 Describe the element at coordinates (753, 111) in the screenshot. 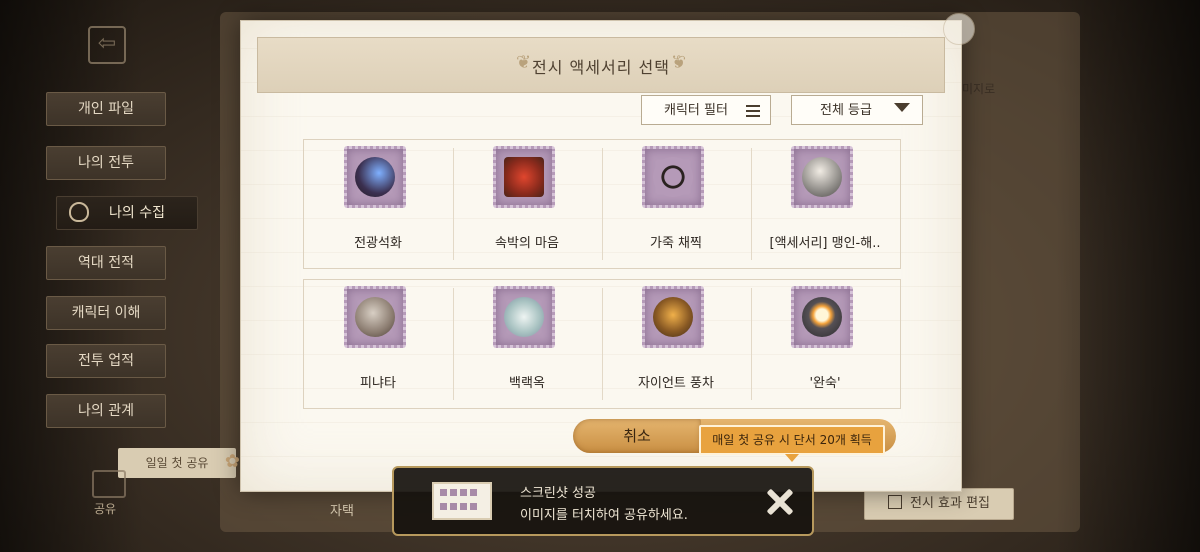

I see `list-icon` at that location.